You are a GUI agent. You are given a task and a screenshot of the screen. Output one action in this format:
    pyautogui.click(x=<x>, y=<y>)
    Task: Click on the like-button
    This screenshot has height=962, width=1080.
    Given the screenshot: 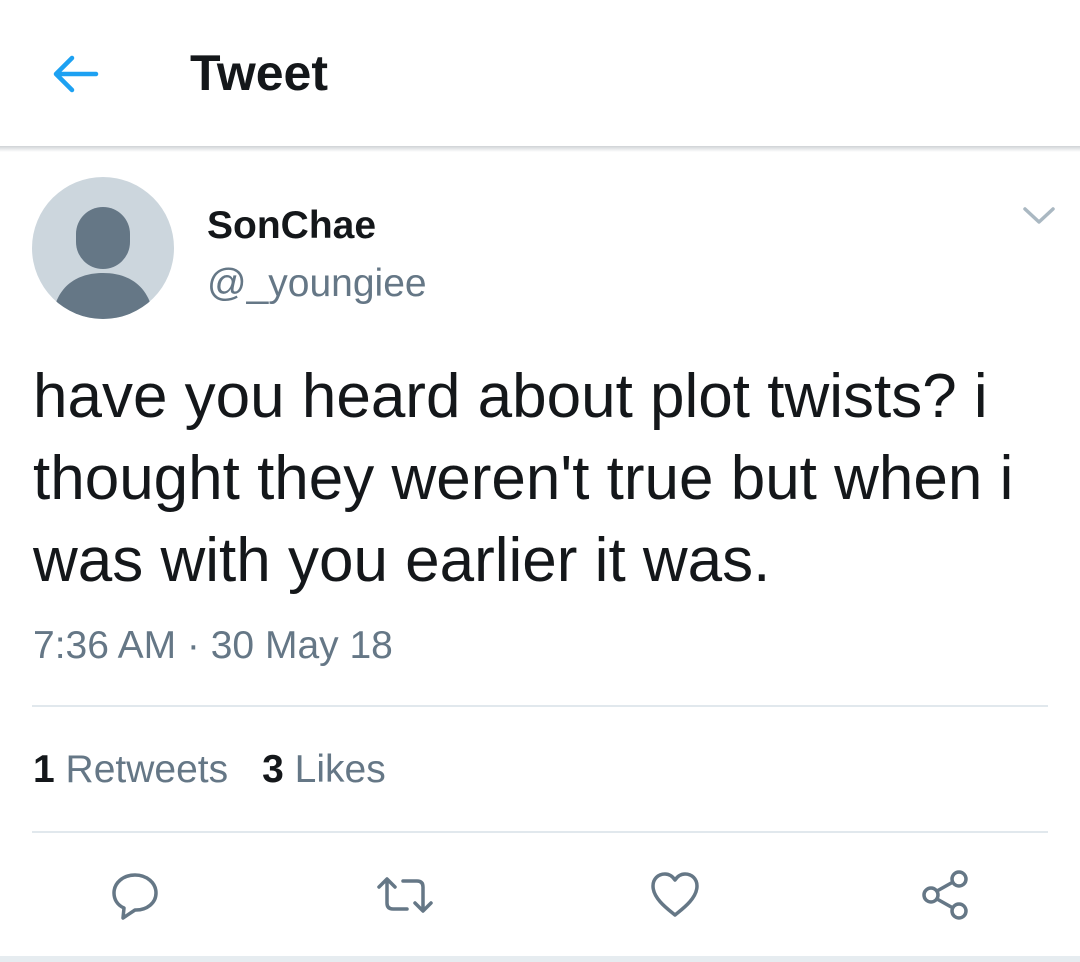 What is the action you would take?
    pyautogui.click(x=675, y=895)
    